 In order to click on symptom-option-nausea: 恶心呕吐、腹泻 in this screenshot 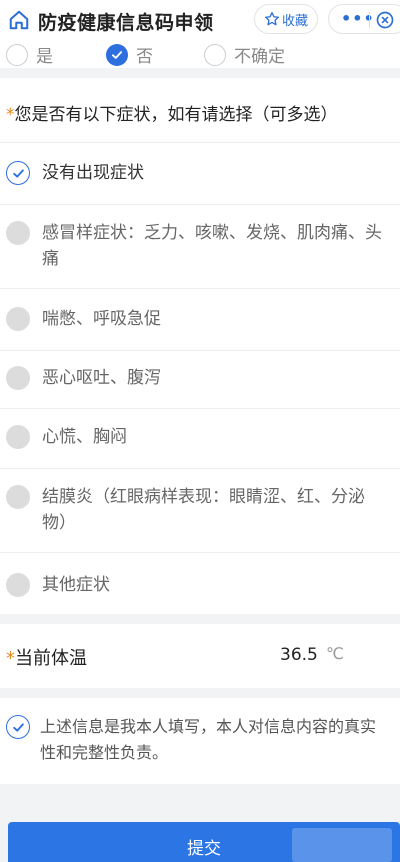, I will do `click(194, 378)`.